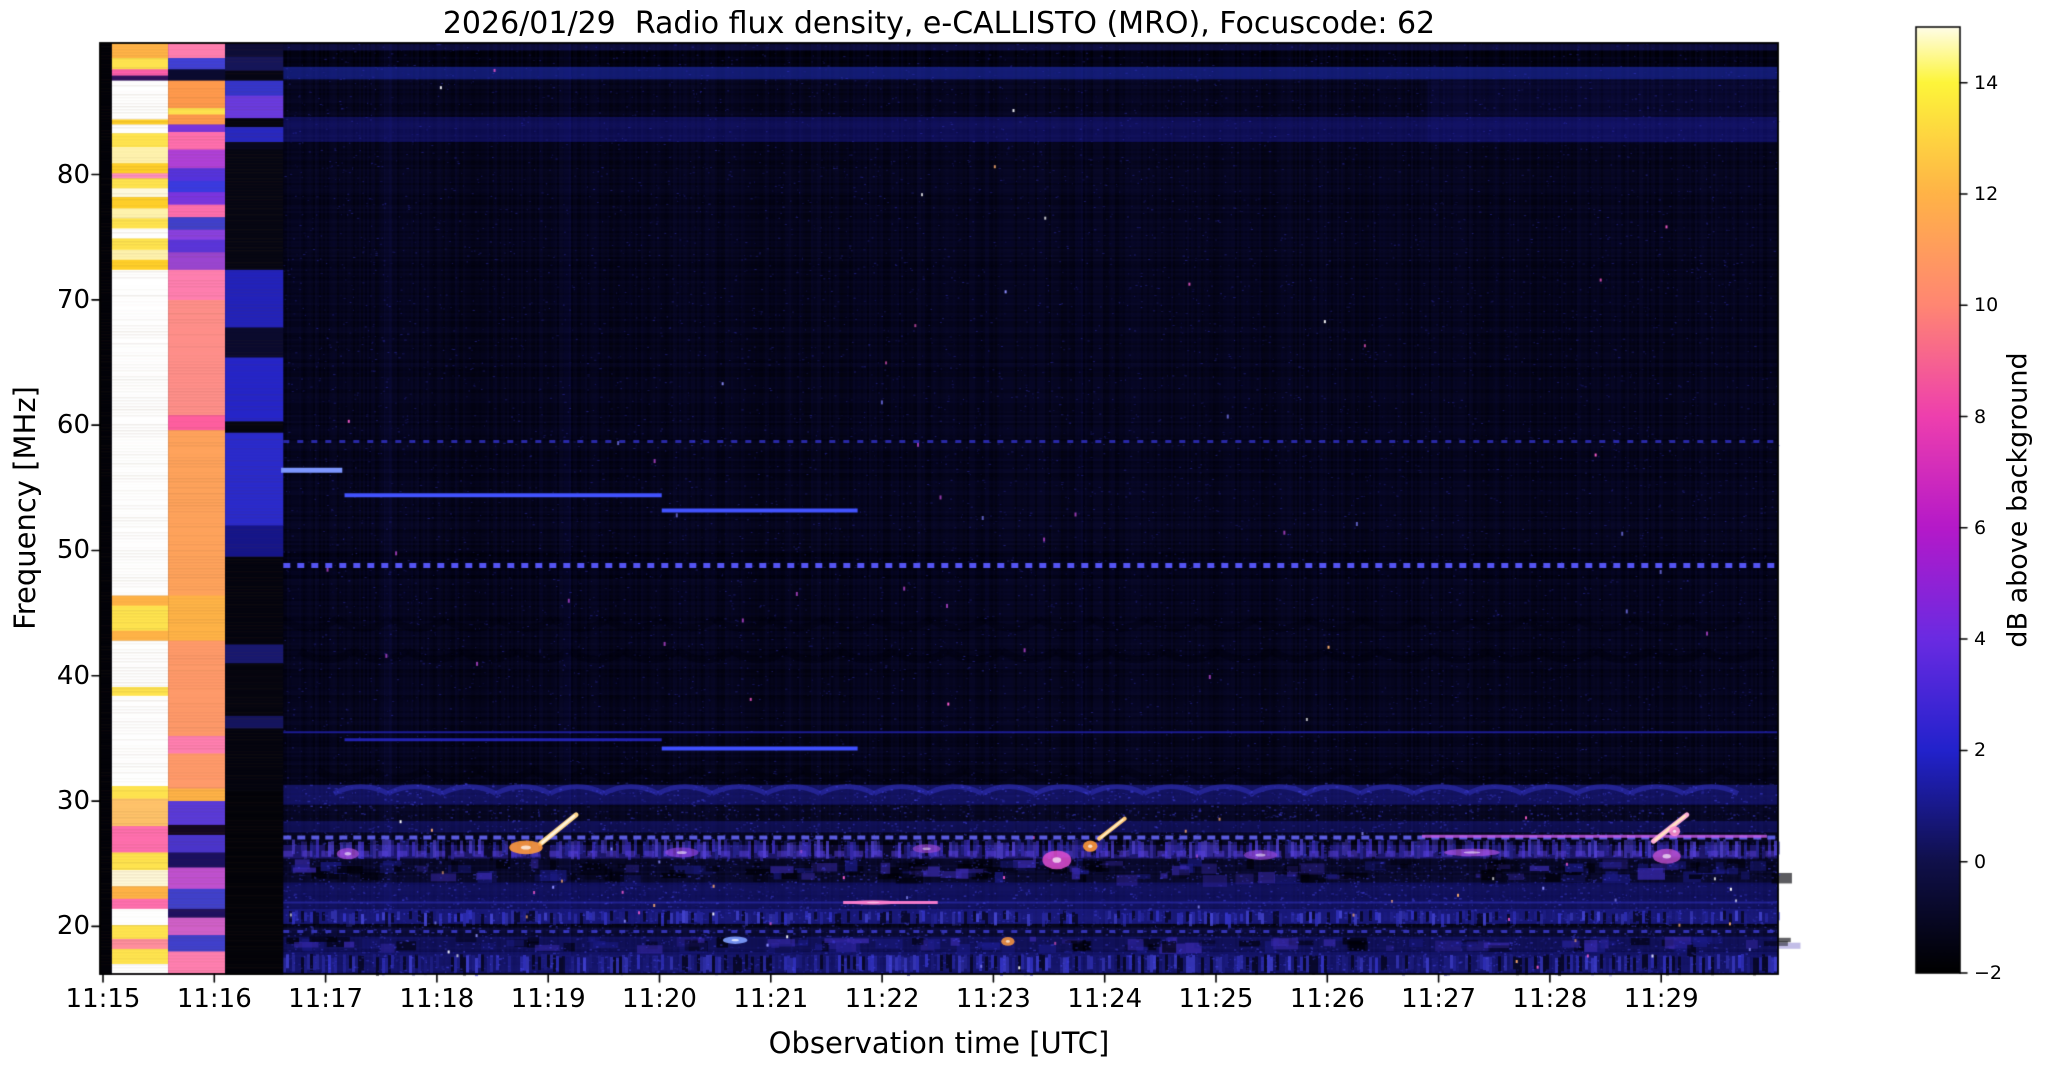  Describe the element at coordinates (73, 550) in the screenshot. I see `y-tick-label: 50` at that location.